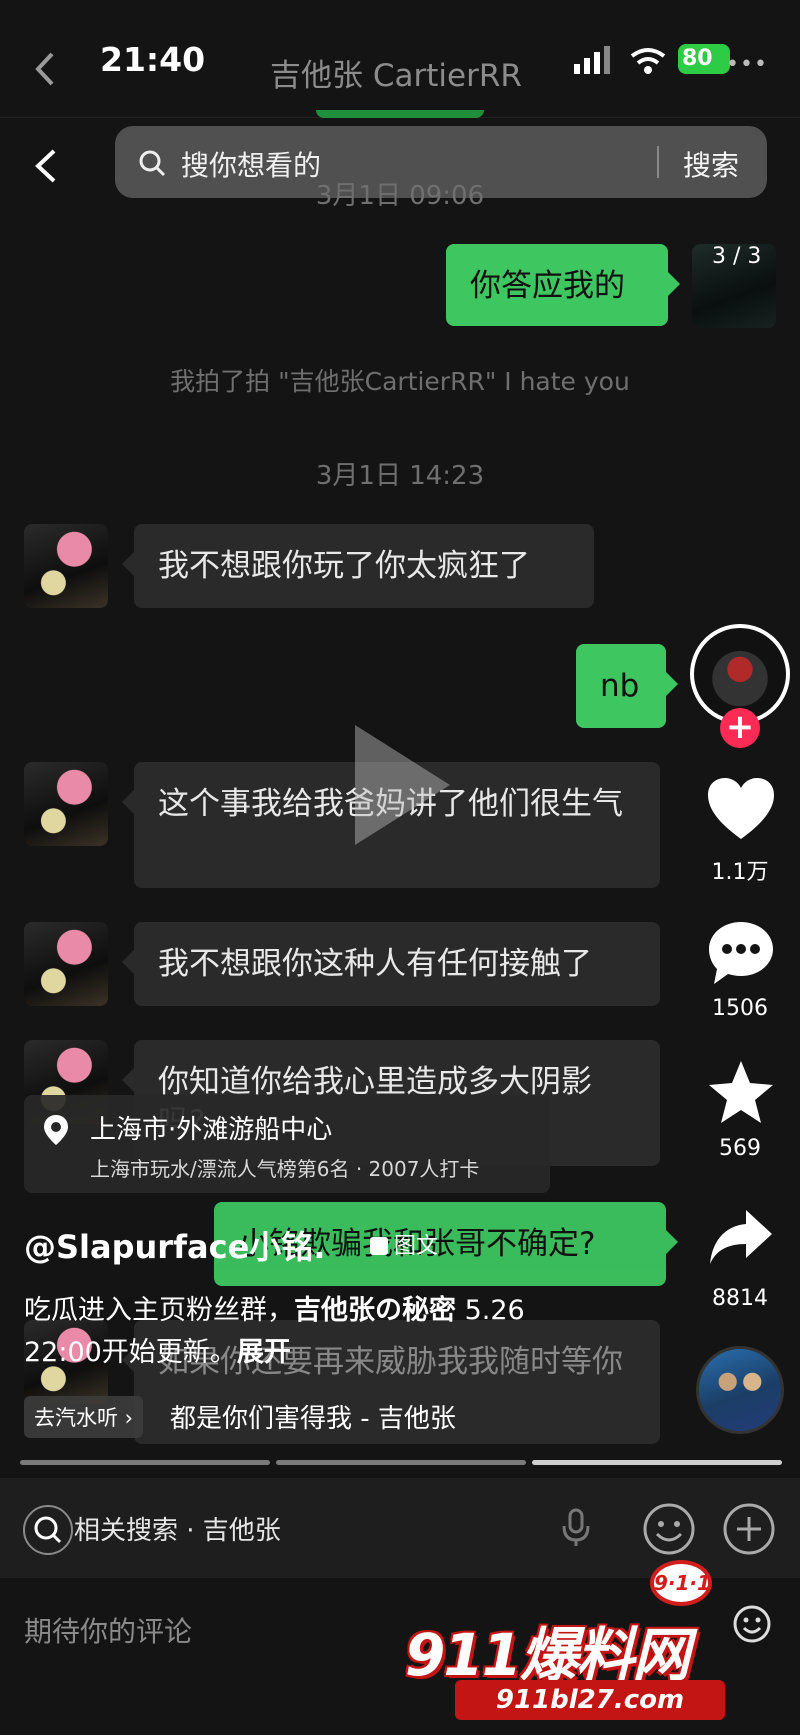 This screenshot has width=800, height=1735. What do you see at coordinates (547, 1655) in the screenshot?
I see `watermark-brand: 911爆料网` at bounding box center [547, 1655].